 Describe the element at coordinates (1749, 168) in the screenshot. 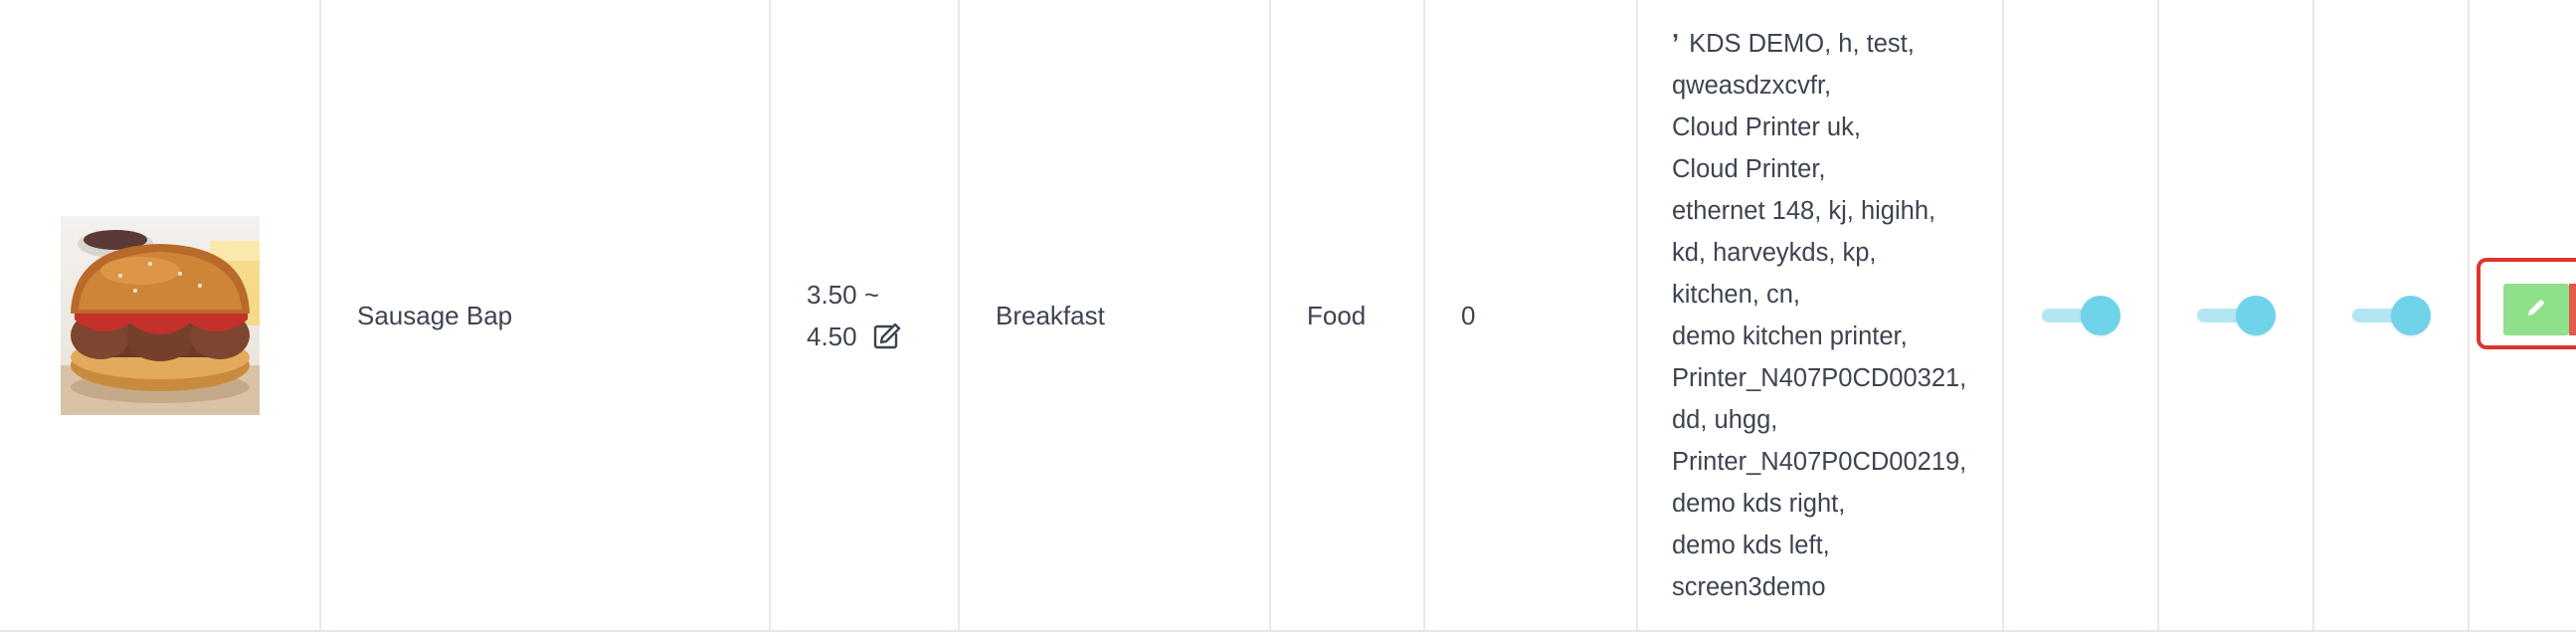

I see `printer-list-item: Cloud Printer,` at that location.